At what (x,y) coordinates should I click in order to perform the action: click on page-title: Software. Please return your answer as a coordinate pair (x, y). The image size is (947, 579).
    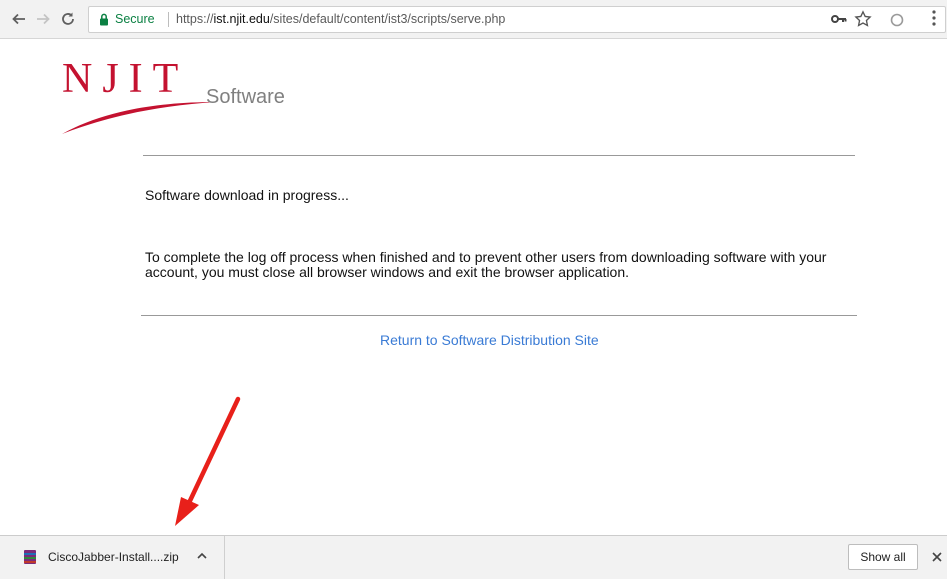
    Looking at the image, I should click on (245, 97).